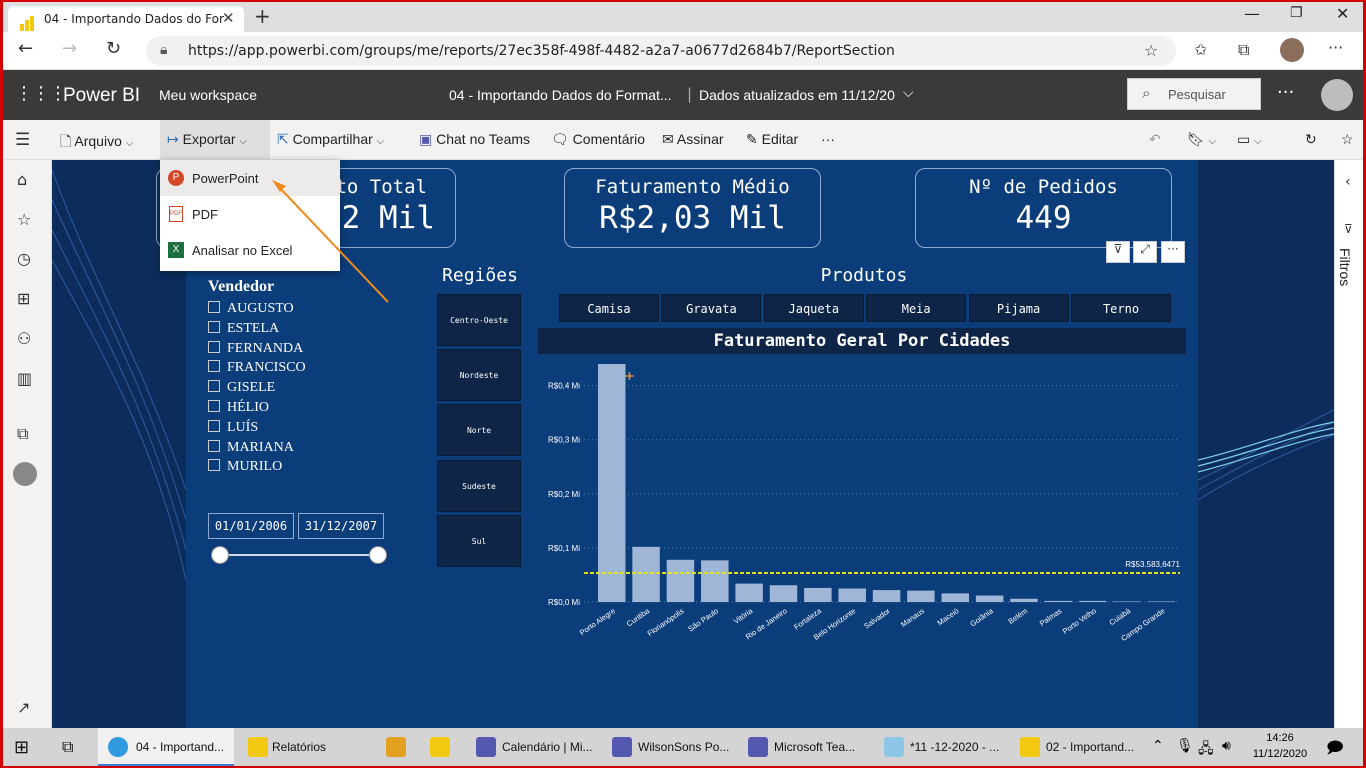 The width and height of the screenshot is (1366, 768). I want to click on taskbar-explorer-item: Relatórios, so click(305, 747).